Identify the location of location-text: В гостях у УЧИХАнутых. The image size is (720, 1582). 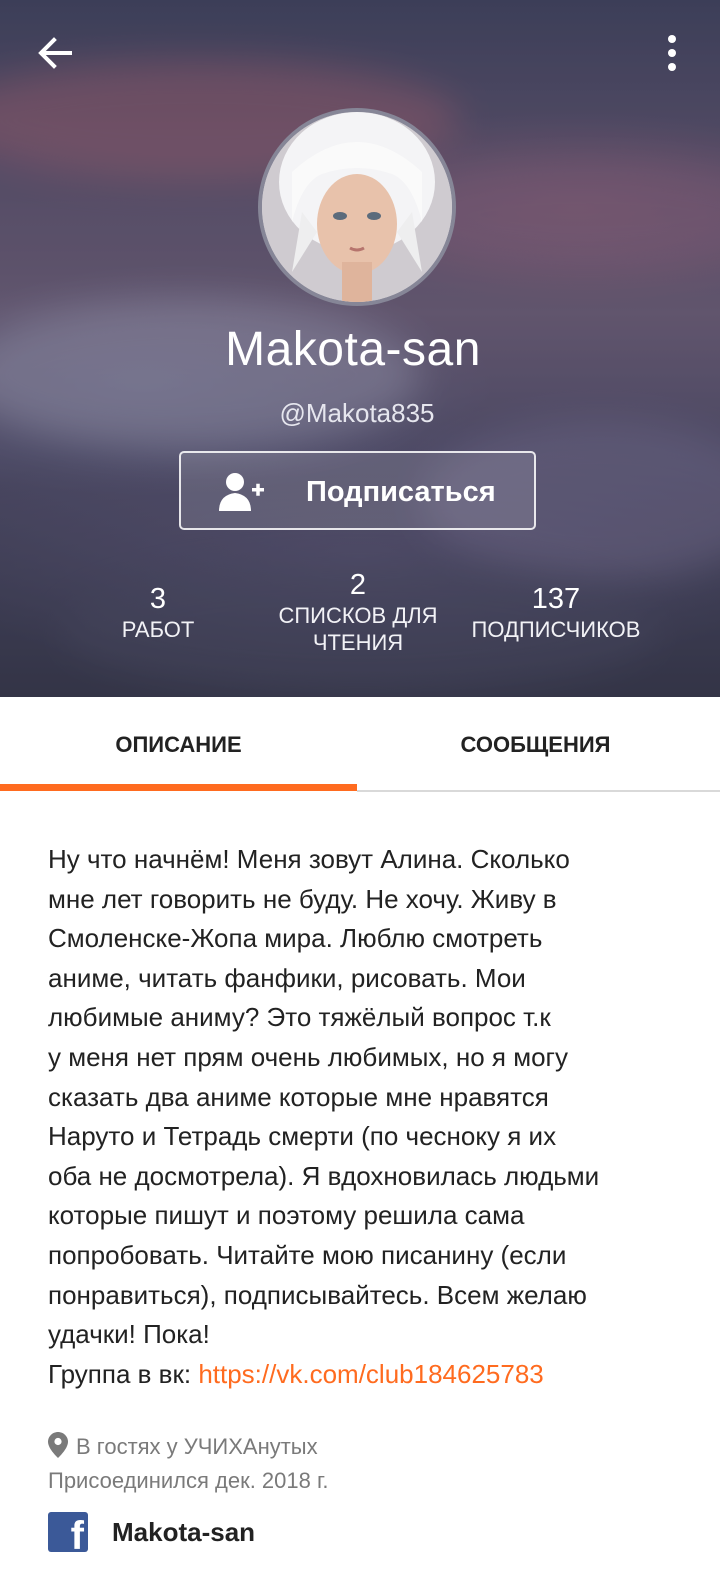
(197, 1446).